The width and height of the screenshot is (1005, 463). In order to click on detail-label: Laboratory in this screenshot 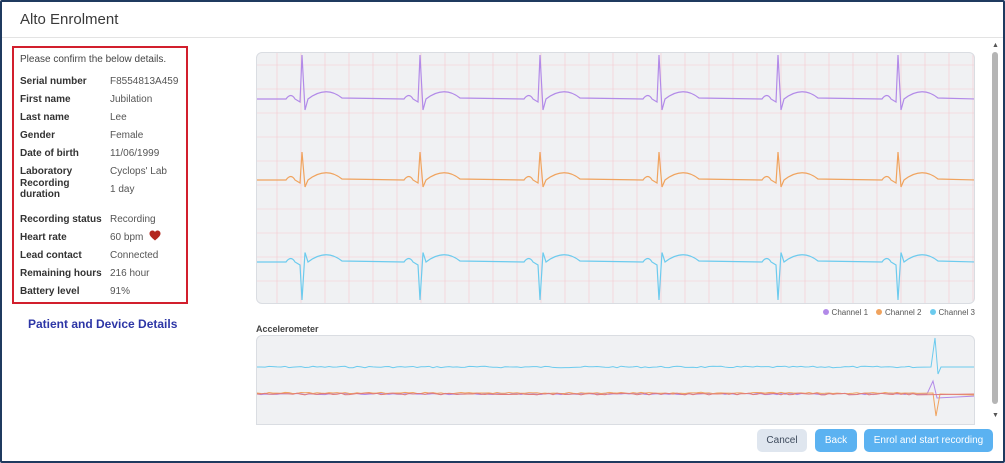, I will do `click(46, 171)`.